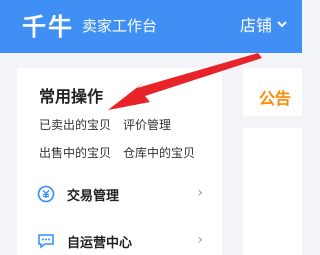  What do you see at coordinates (159, 152) in the screenshot?
I see `quick-link-items-in-warehouse: 仓库中的宝贝` at bounding box center [159, 152].